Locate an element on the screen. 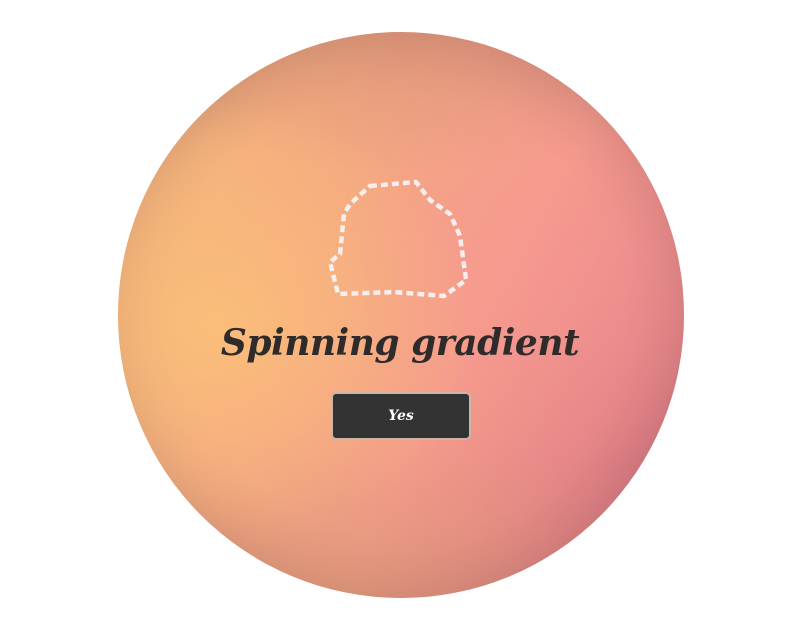 This screenshot has width=800, height=632. page-title: Spinning gradient is located at coordinates (400, 343).